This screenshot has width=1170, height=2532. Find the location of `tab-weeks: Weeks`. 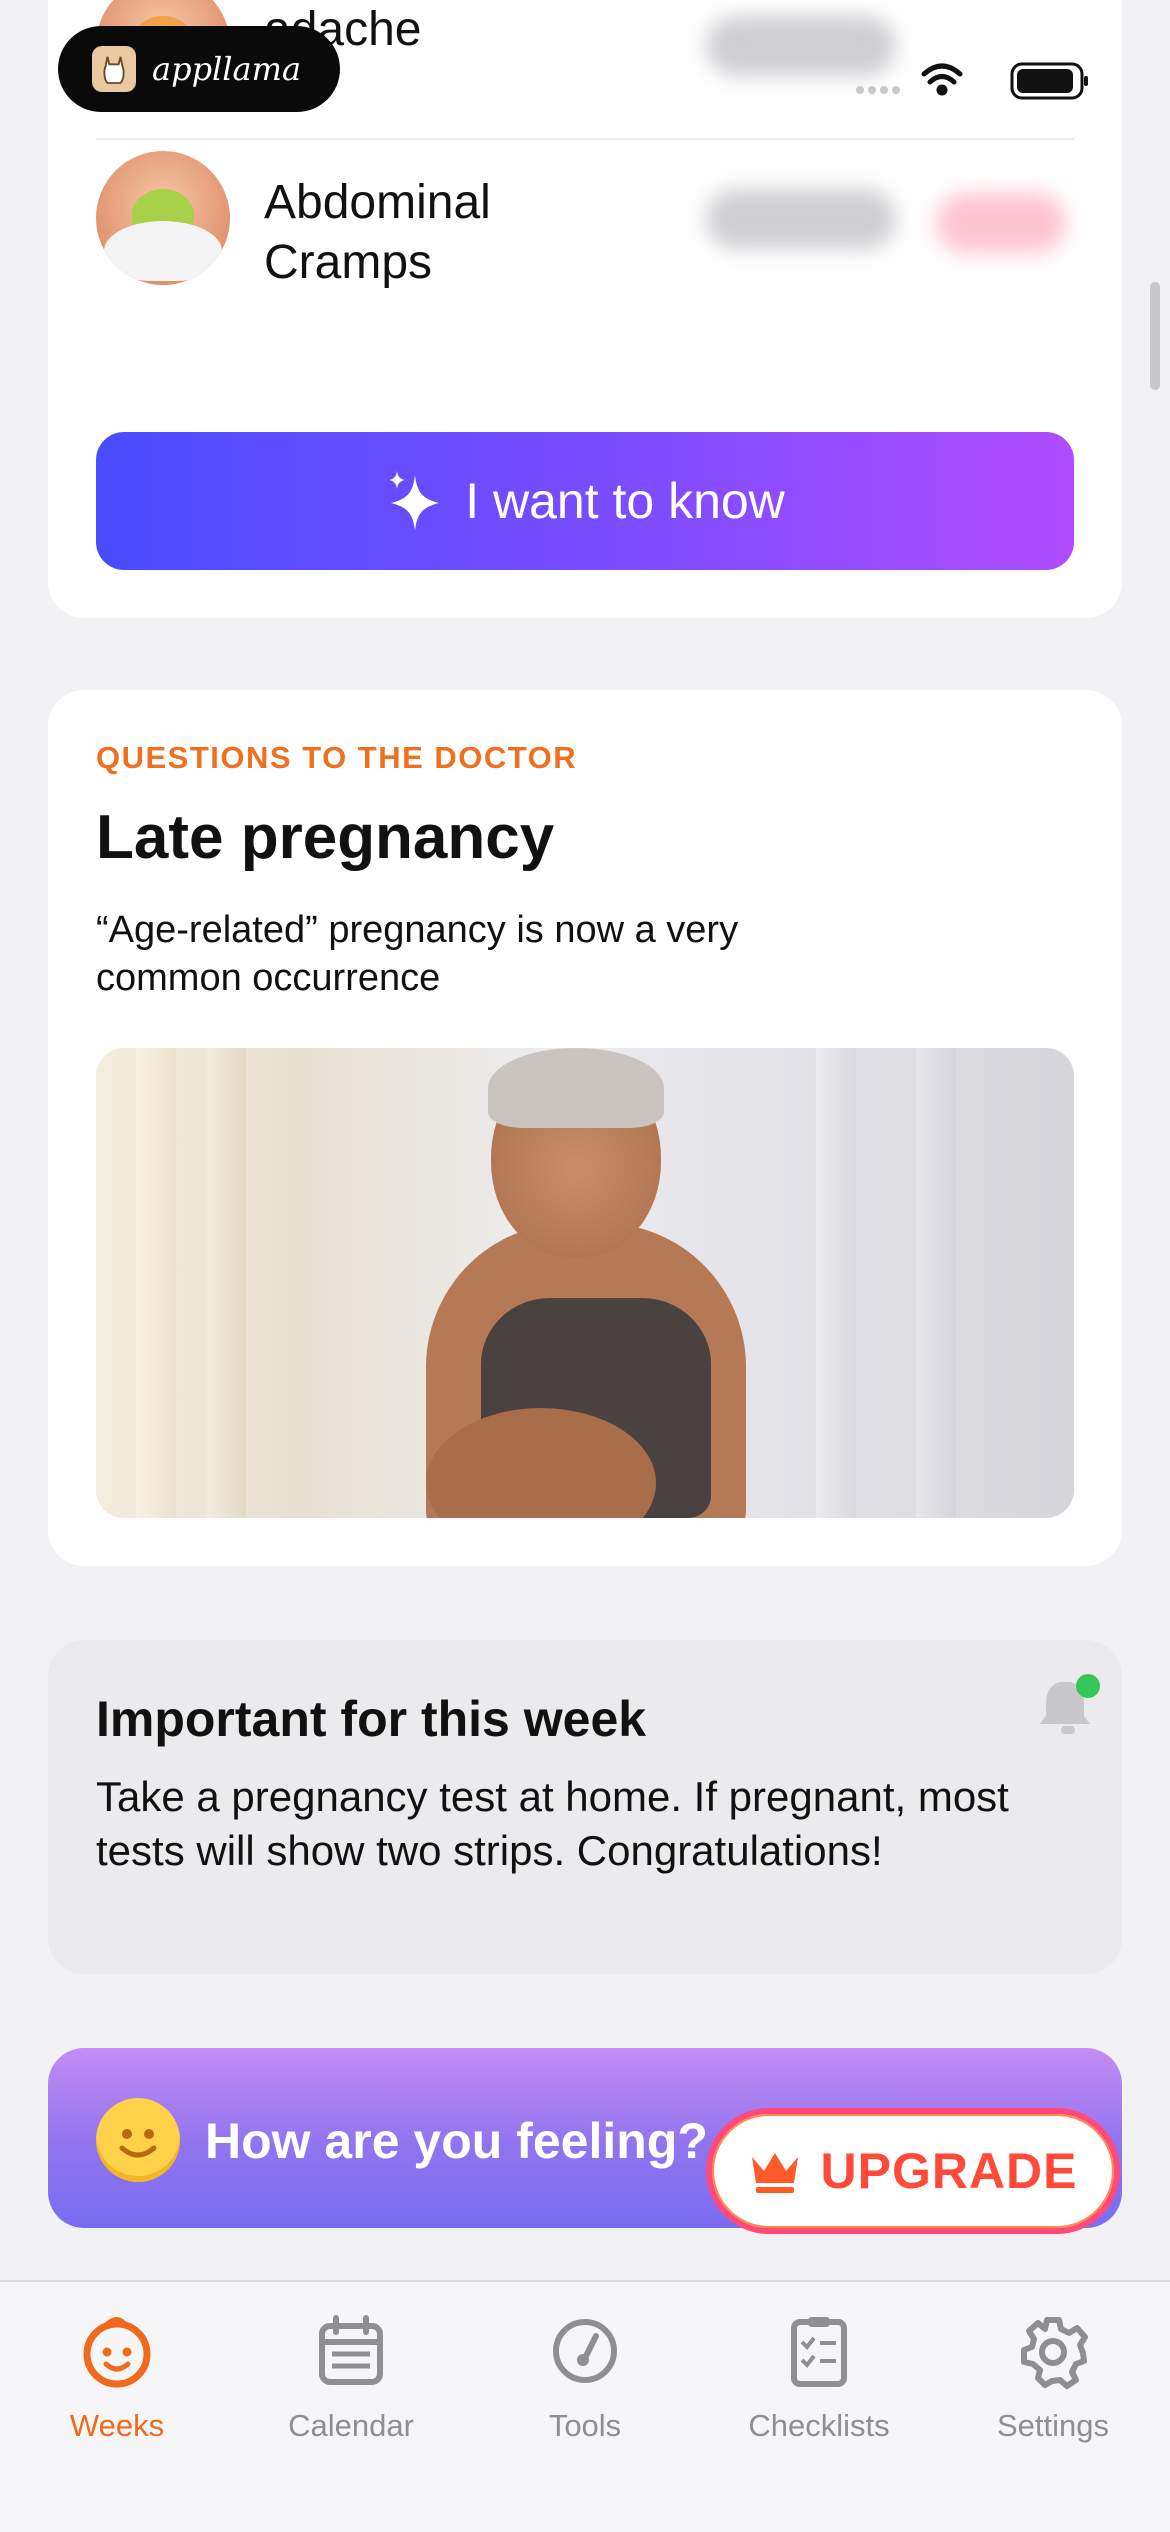

tab-weeks: Weeks is located at coordinates (117, 2402).